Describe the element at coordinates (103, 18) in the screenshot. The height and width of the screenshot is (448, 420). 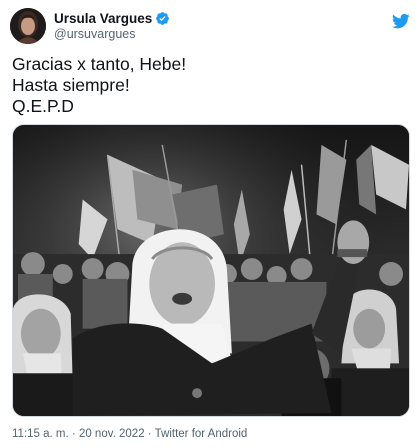
I see `display-name: Ursula Vargues` at that location.